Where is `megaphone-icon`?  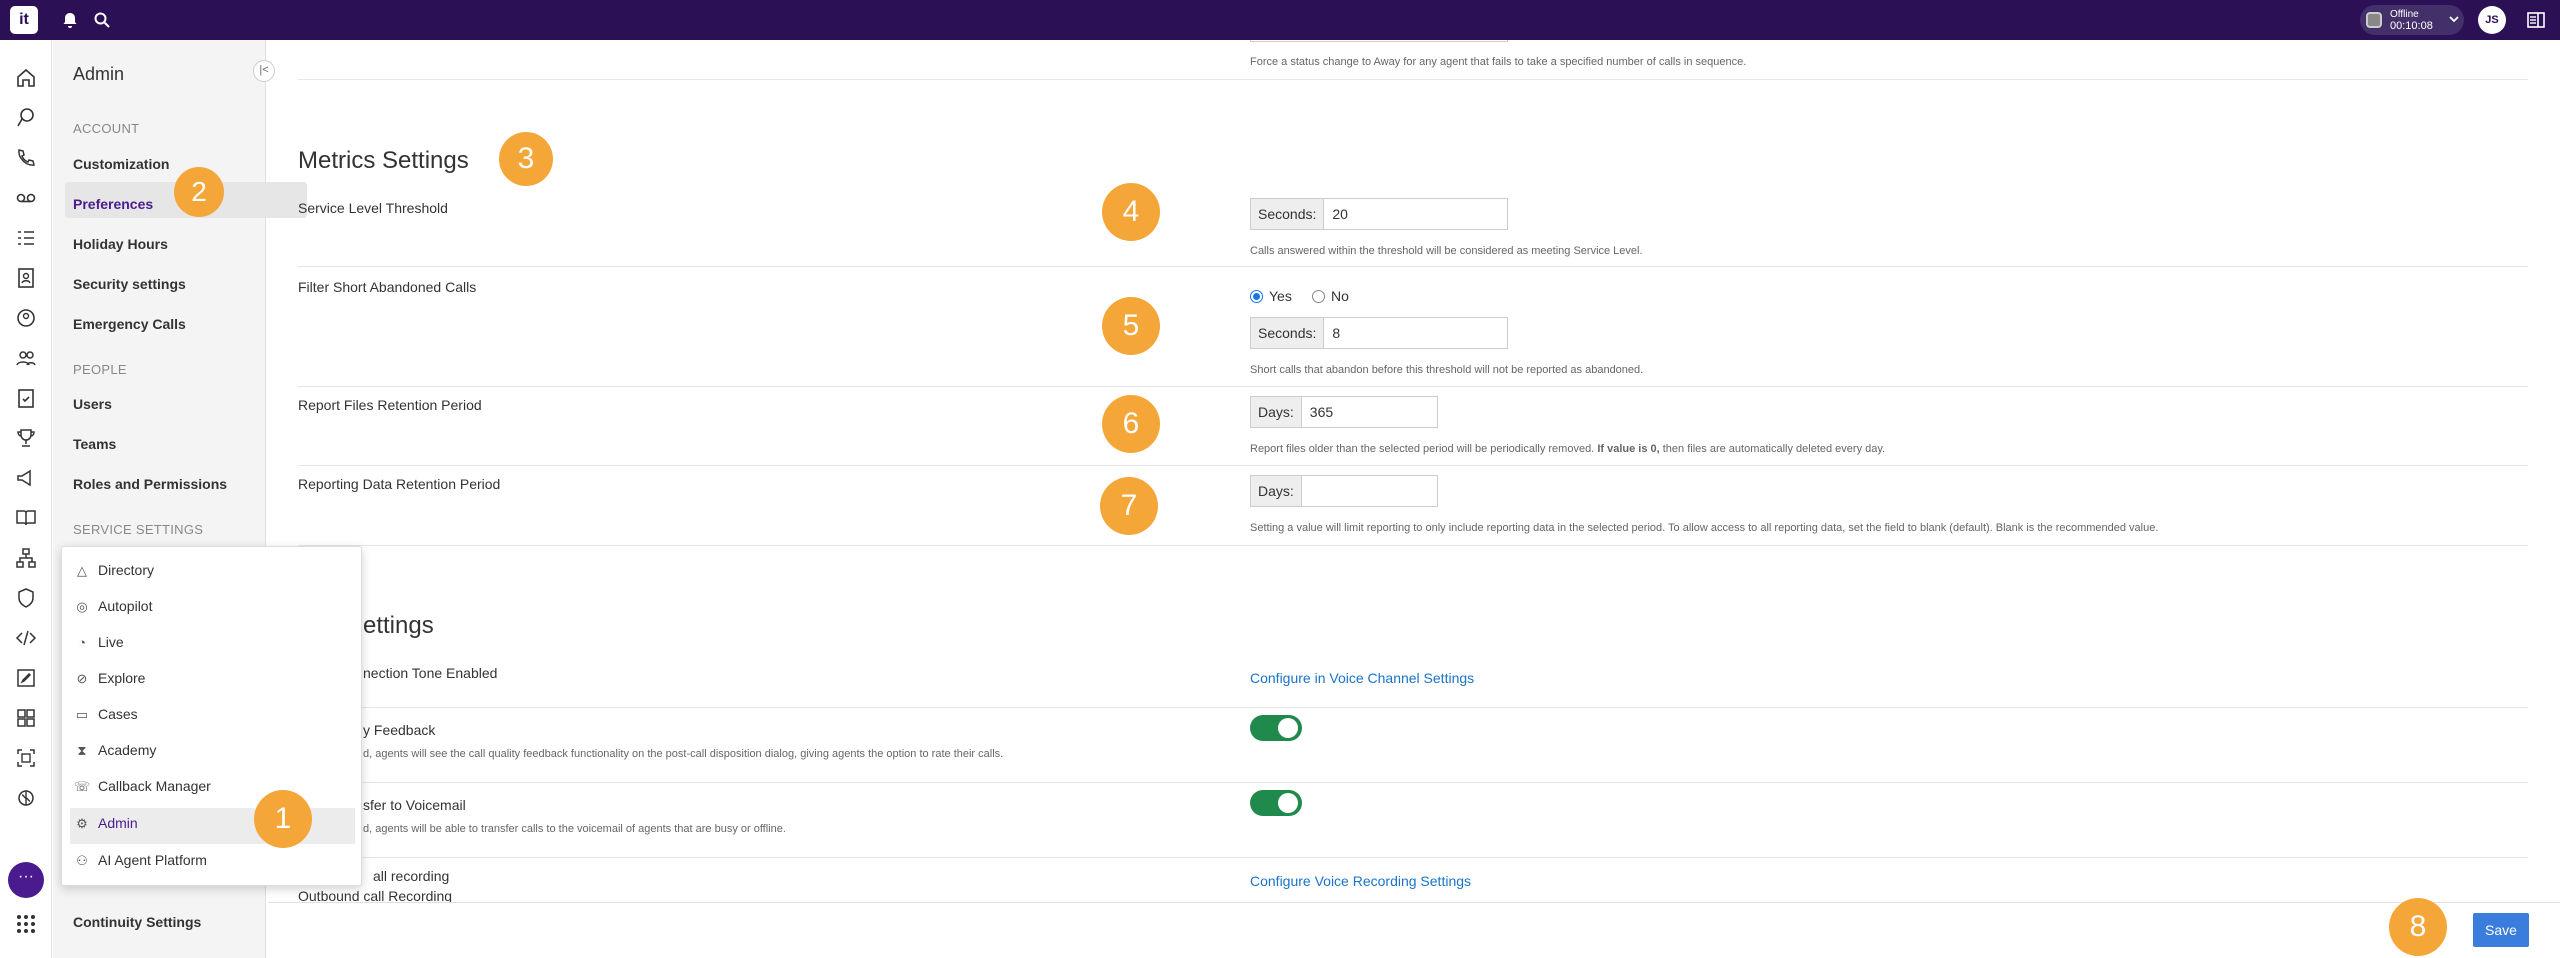
megaphone-icon is located at coordinates (26, 478).